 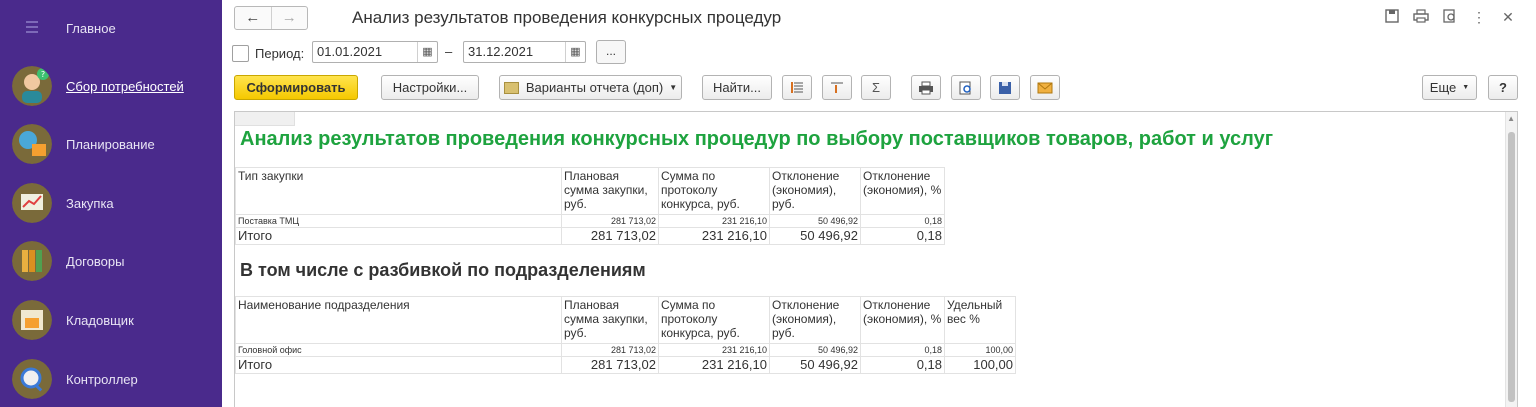 I want to click on report-corner-cell, so click(x=265, y=119).